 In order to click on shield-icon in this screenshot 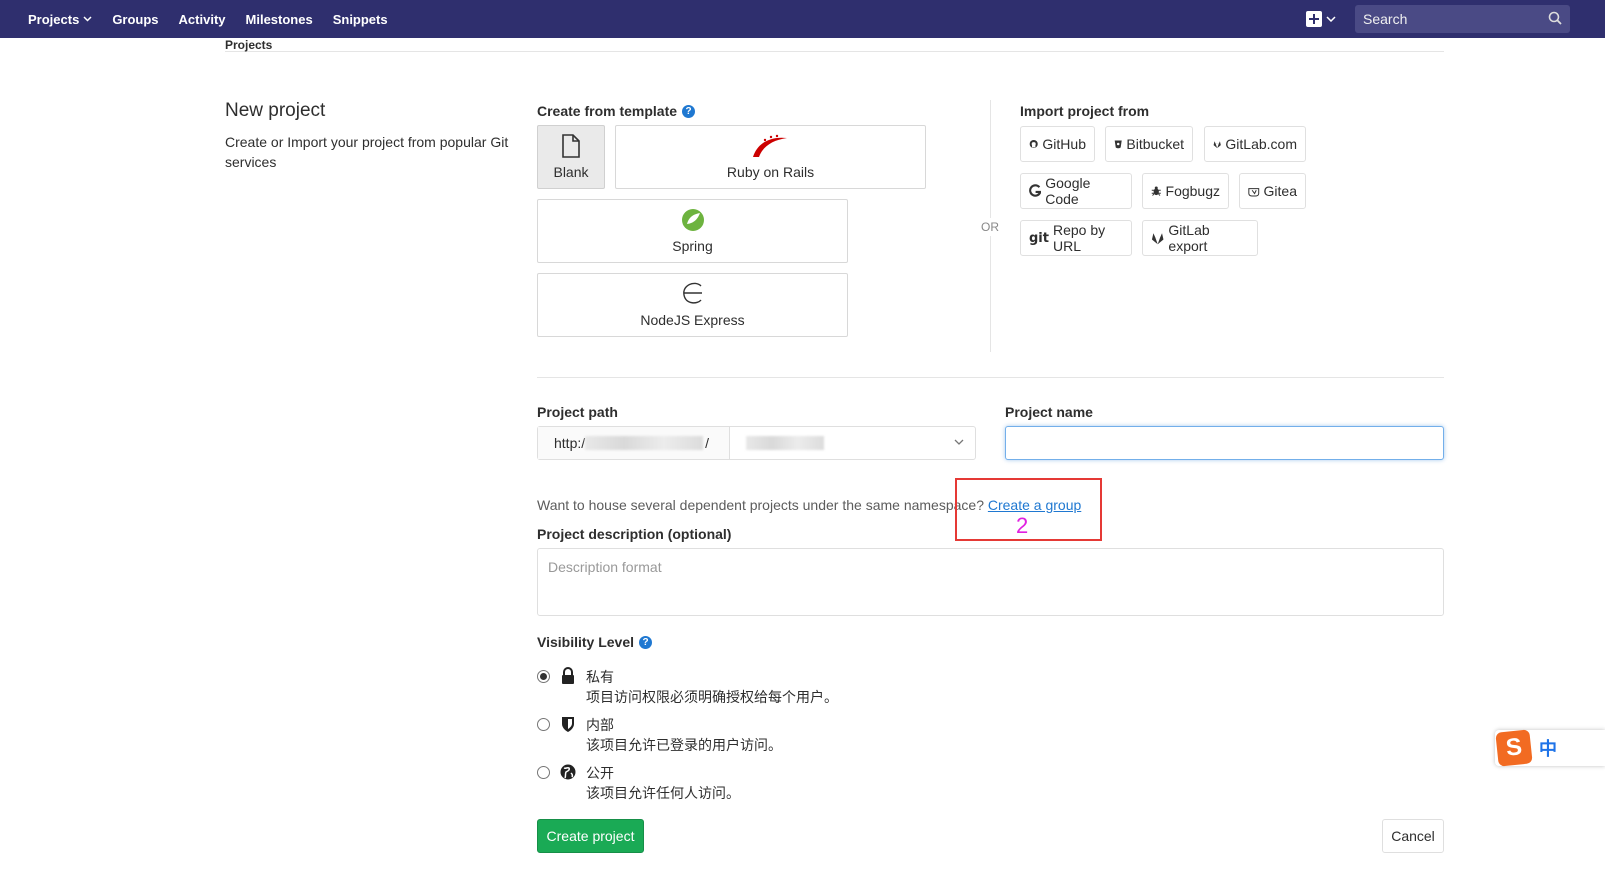, I will do `click(568, 724)`.